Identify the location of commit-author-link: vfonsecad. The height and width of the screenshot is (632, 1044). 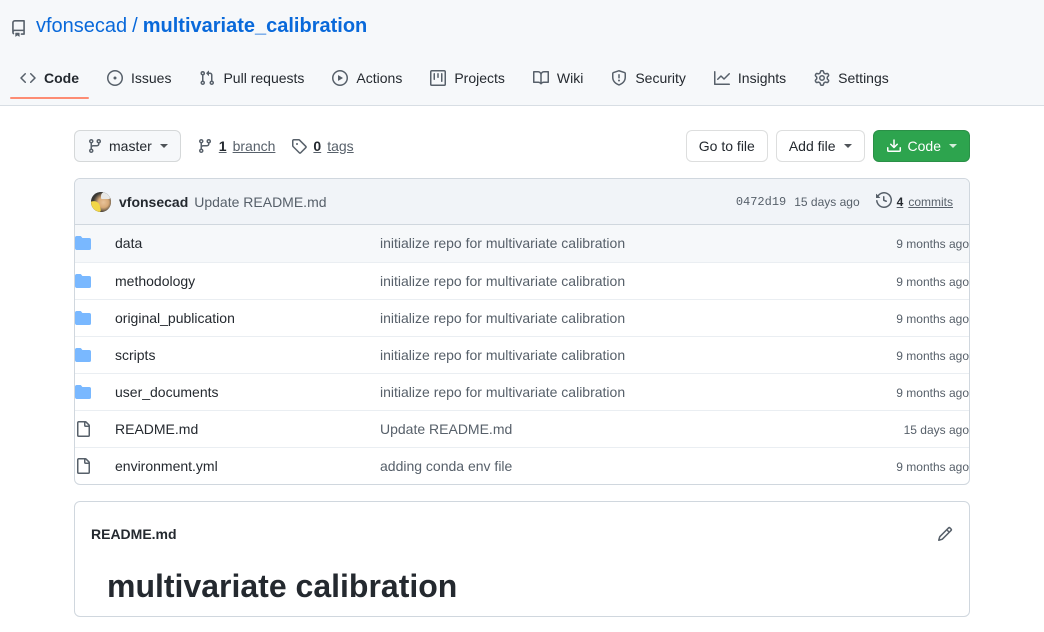
(153, 202).